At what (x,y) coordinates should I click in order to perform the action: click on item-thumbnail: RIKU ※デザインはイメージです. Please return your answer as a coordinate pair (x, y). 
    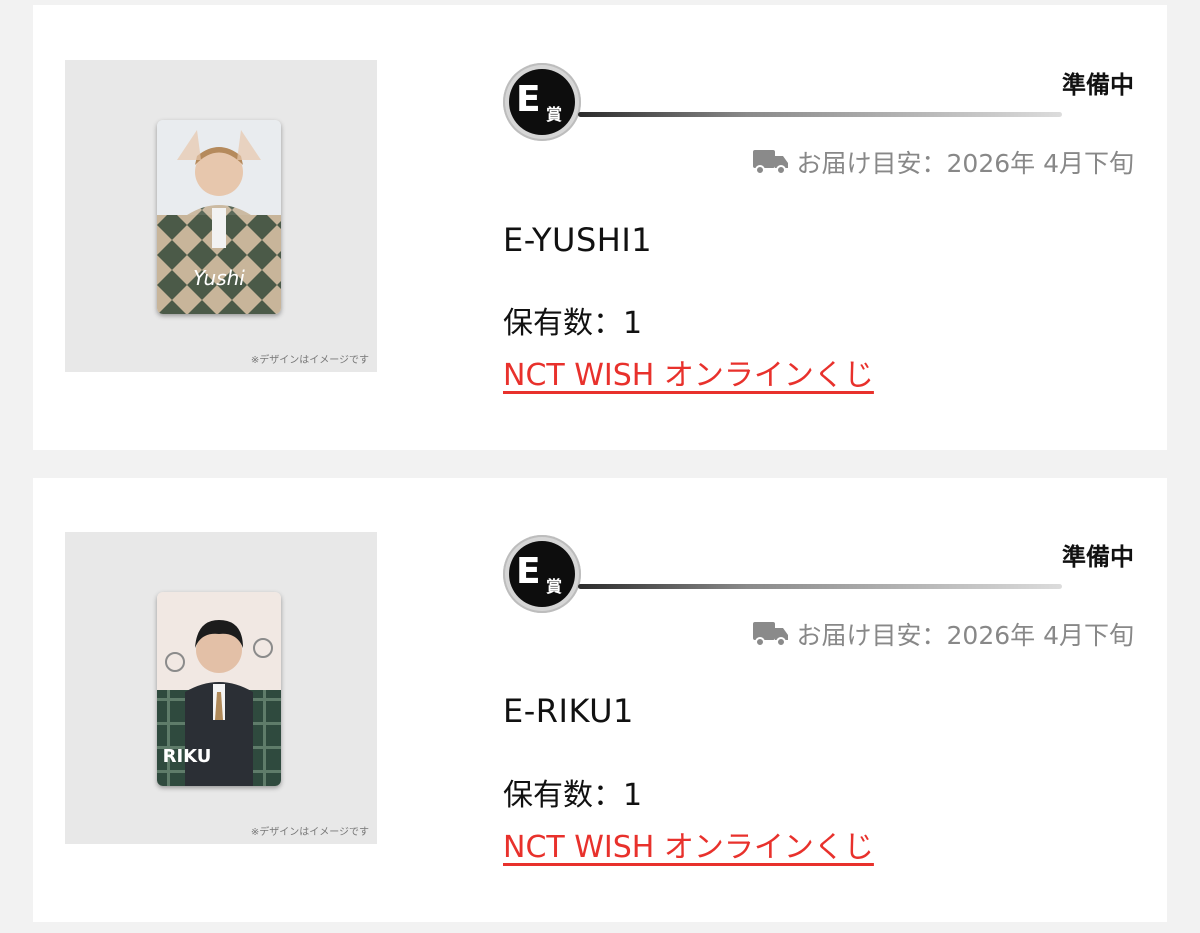
    Looking at the image, I should click on (221, 688).